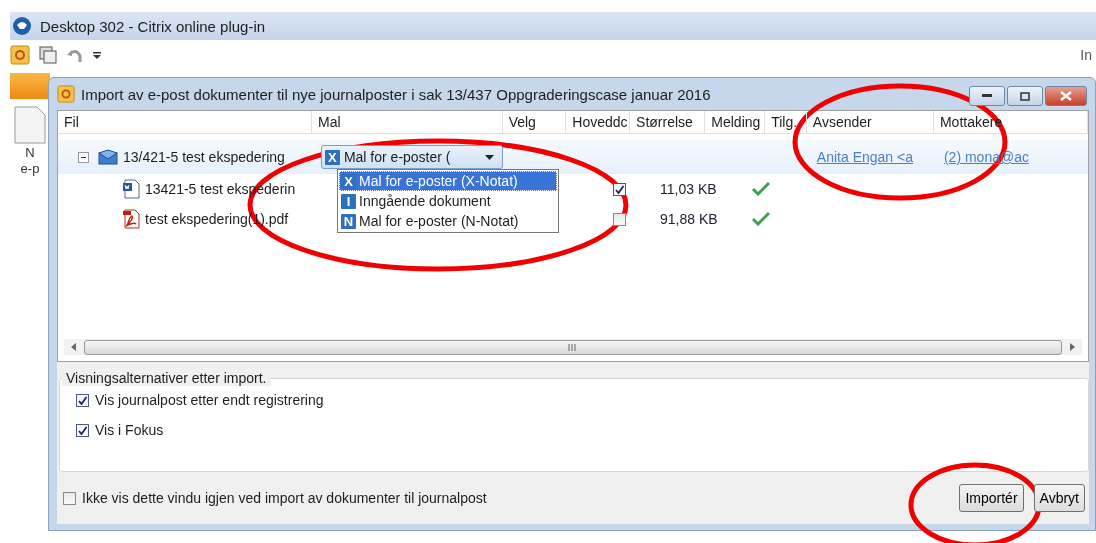  Describe the element at coordinates (204, 157) in the screenshot. I see `table-cell: 13/421-5 test ekspedering` at that location.